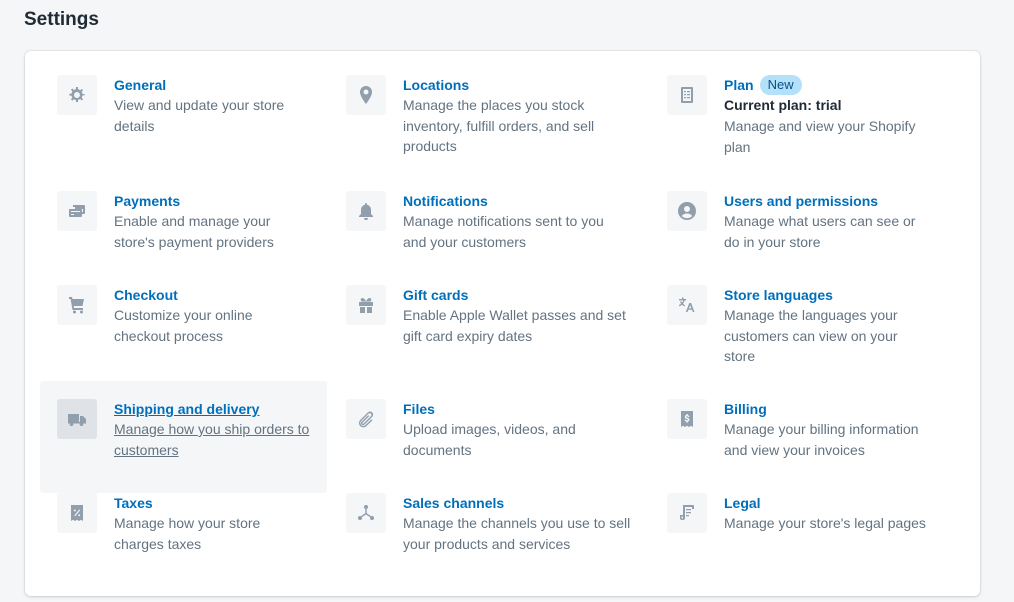 The image size is (1014, 602). I want to click on new-badge: New, so click(780, 85).